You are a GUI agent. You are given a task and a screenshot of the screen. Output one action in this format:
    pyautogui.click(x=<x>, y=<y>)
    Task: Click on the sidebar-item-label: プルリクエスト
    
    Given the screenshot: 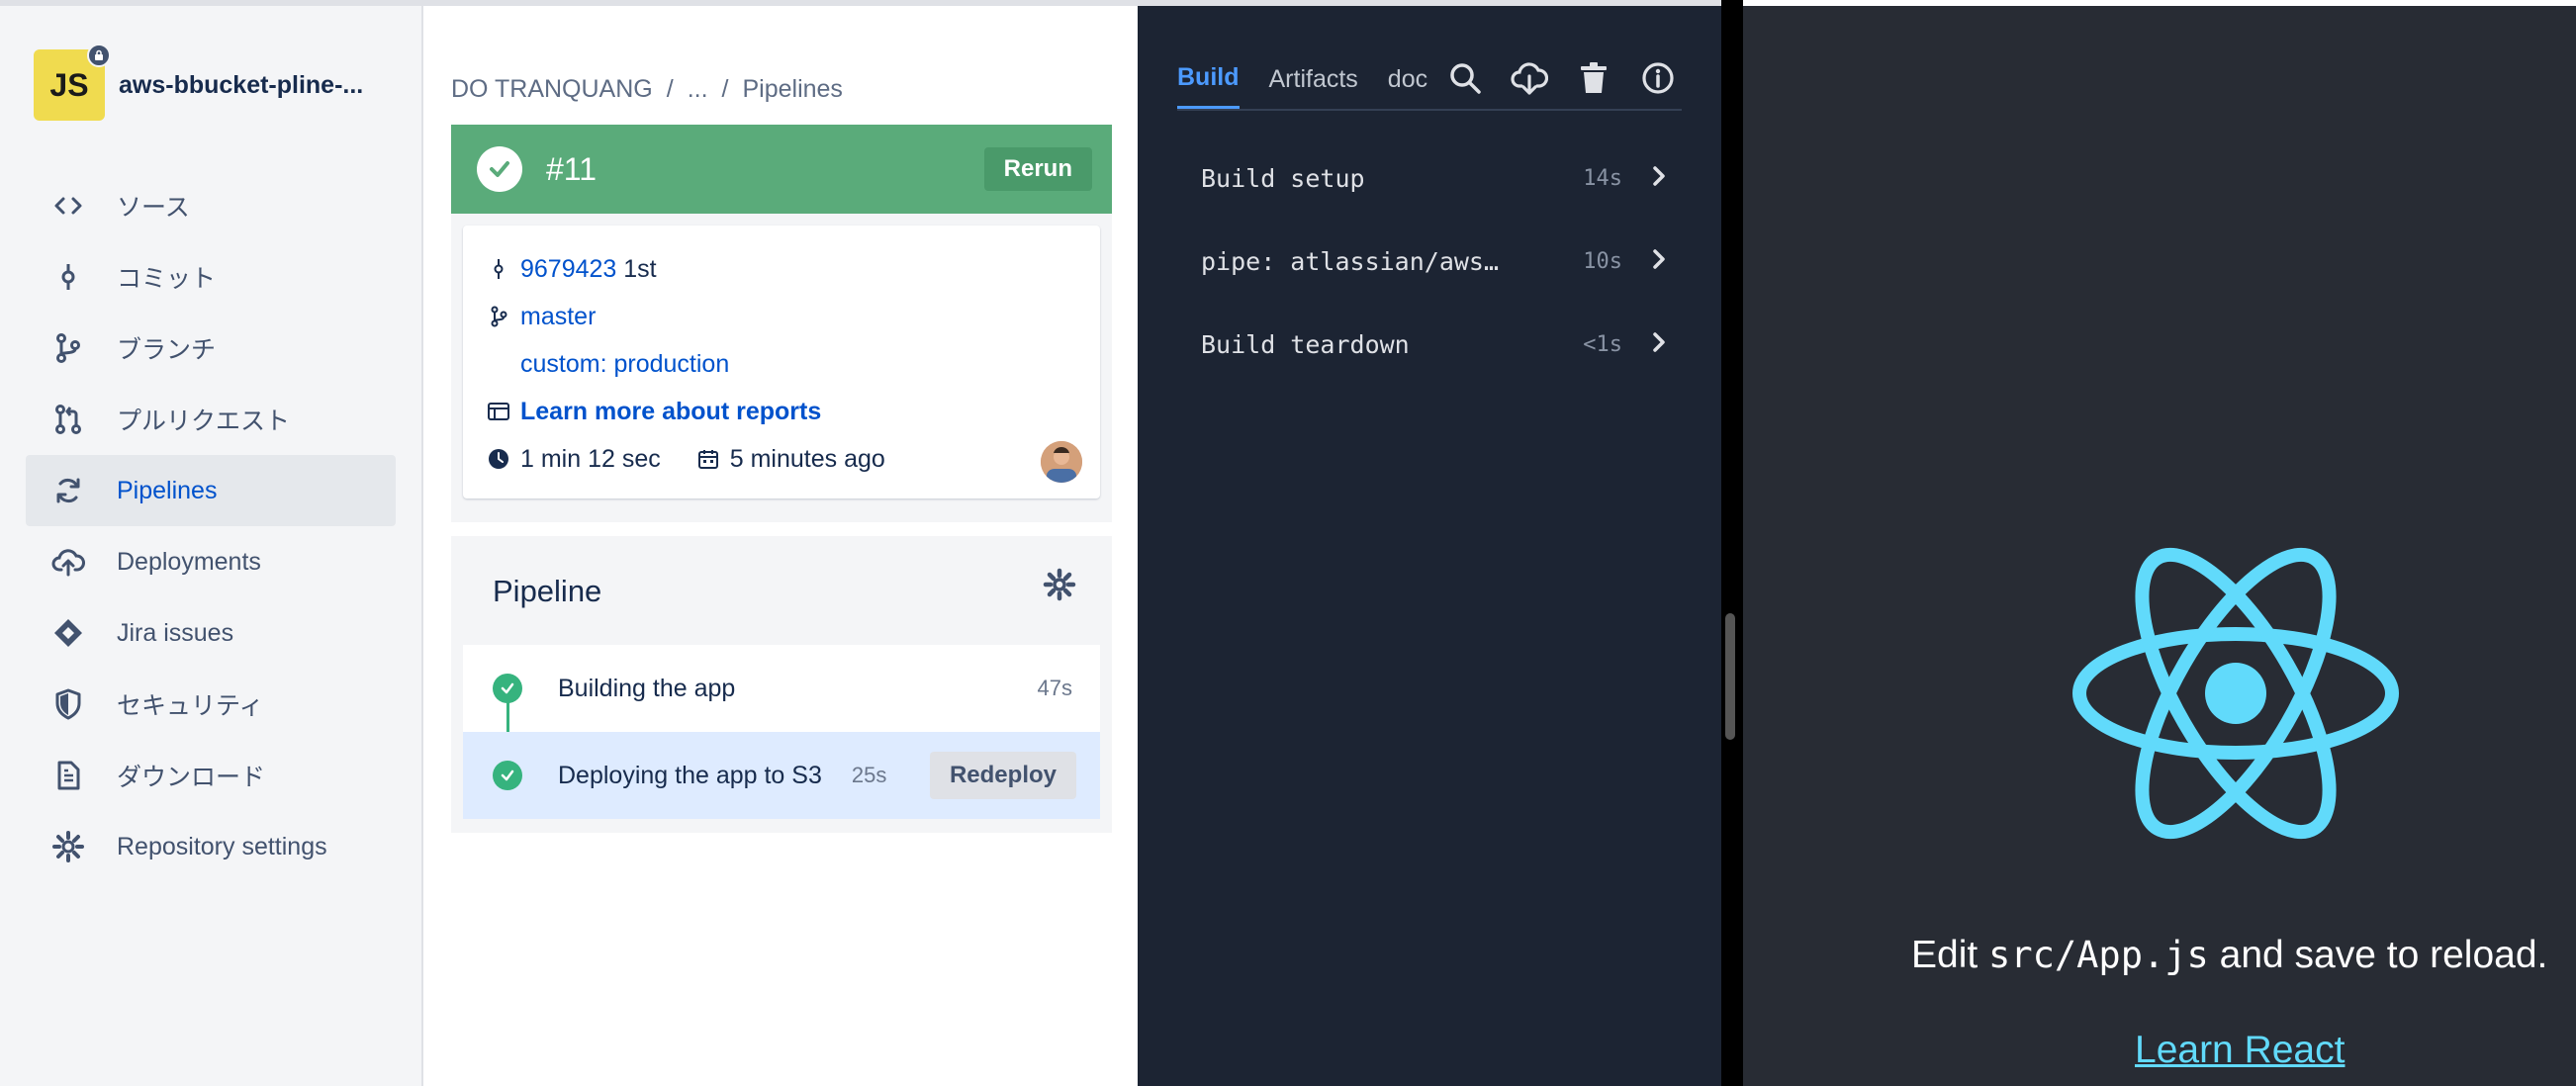 What is the action you would take?
    pyautogui.click(x=204, y=421)
    